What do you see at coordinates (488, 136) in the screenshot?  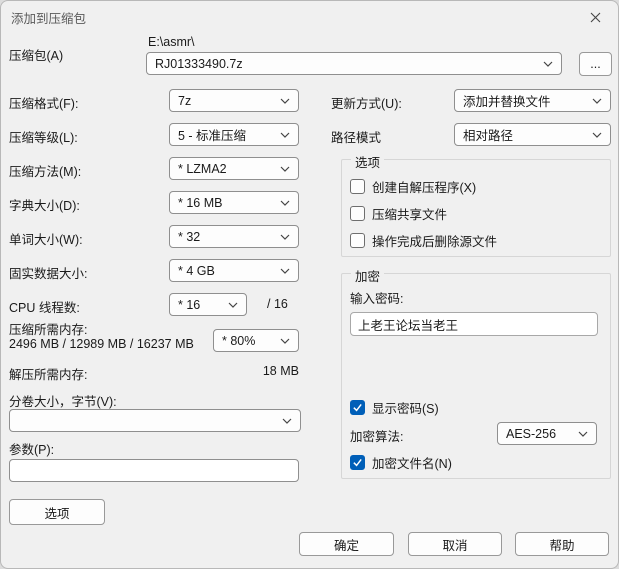 I see `path-mode-value: 相对路径` at bounding box center [488, 136].